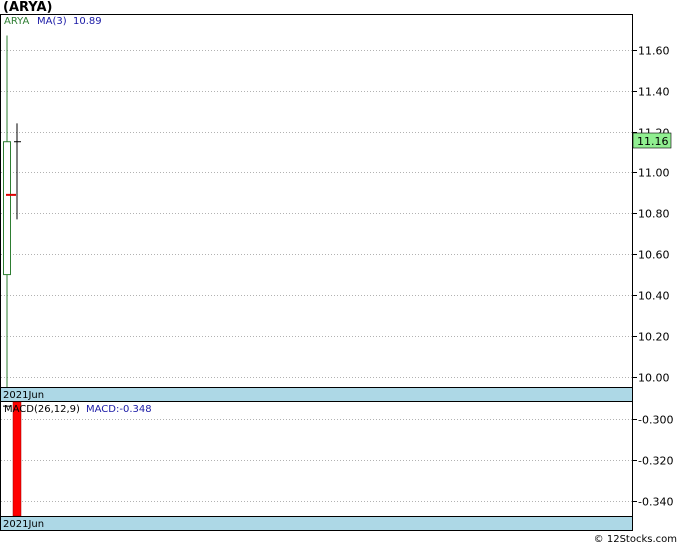  Describe the element at coordinates (654, 173) in the screenshot. I see `price-tick-label: 11.00` at that location.